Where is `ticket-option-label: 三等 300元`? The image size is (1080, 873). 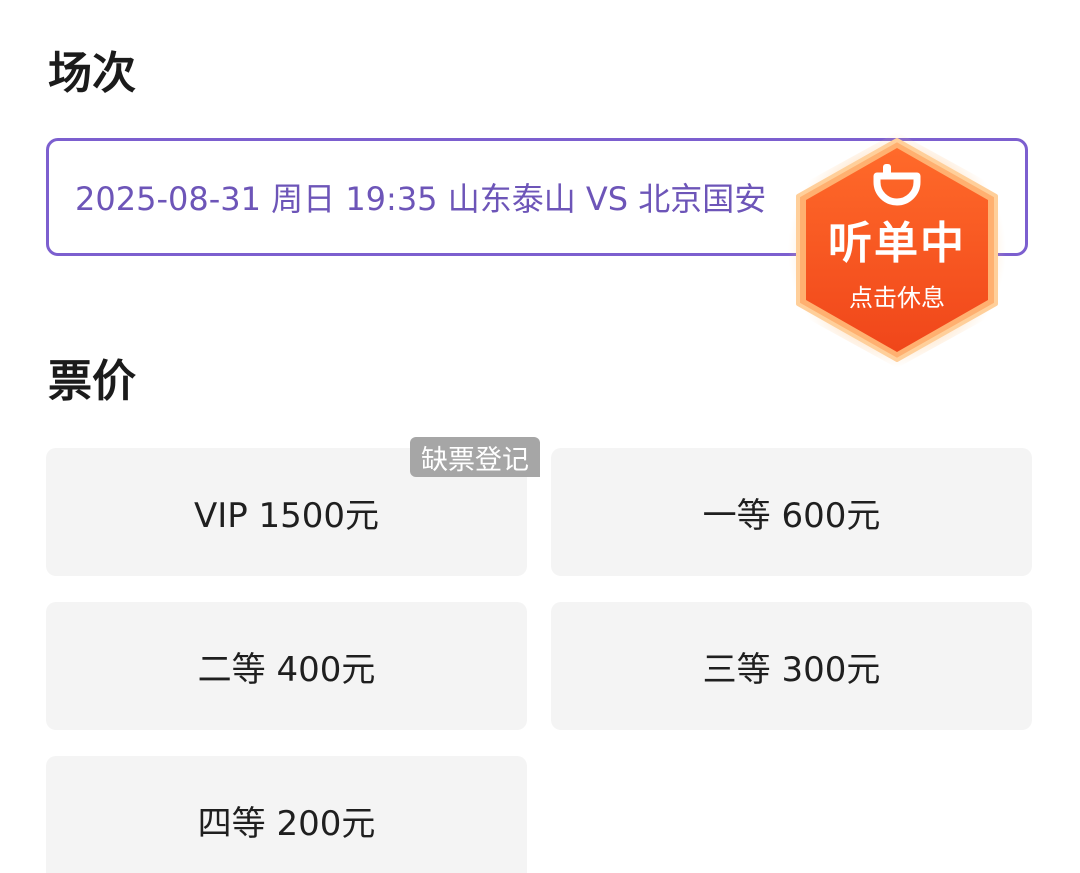
ticket-option-label: 三等 300元 is located at coordinates (791, 669).